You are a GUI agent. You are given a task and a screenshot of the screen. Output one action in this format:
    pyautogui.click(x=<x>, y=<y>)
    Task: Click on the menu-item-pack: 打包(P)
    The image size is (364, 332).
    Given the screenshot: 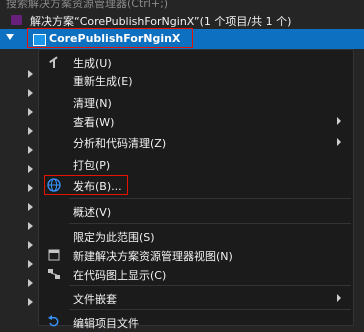 What is the action you would take?
    pyautogui.click(x=196, y=164)
    